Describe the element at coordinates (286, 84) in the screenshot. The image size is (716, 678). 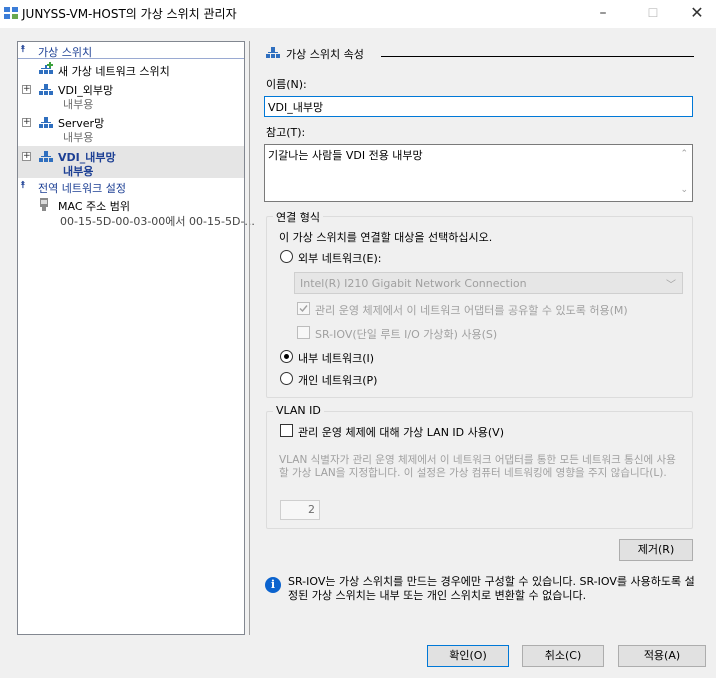
I see `name-label: 이름(N):` at that location.